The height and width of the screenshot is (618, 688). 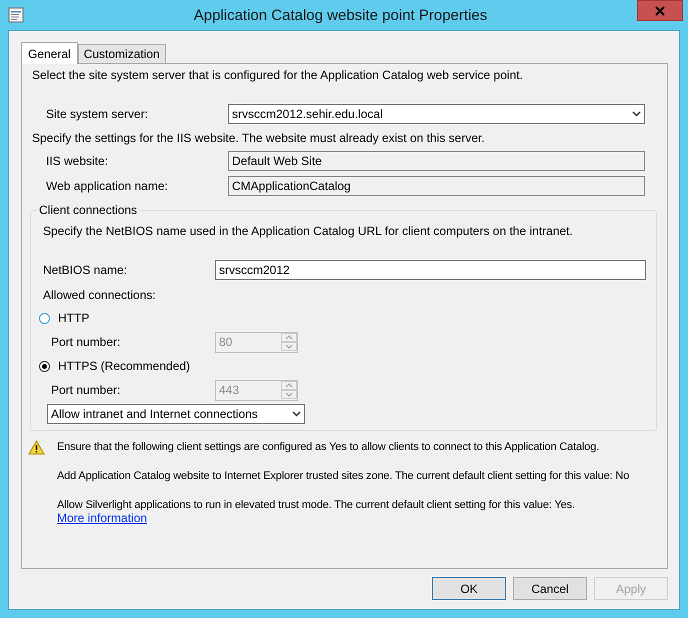 What do you see at coordinates (430, 270) in the screenshot?
I see `netbios-name-field: srvsccm2012` at bounding box center [430, 270].